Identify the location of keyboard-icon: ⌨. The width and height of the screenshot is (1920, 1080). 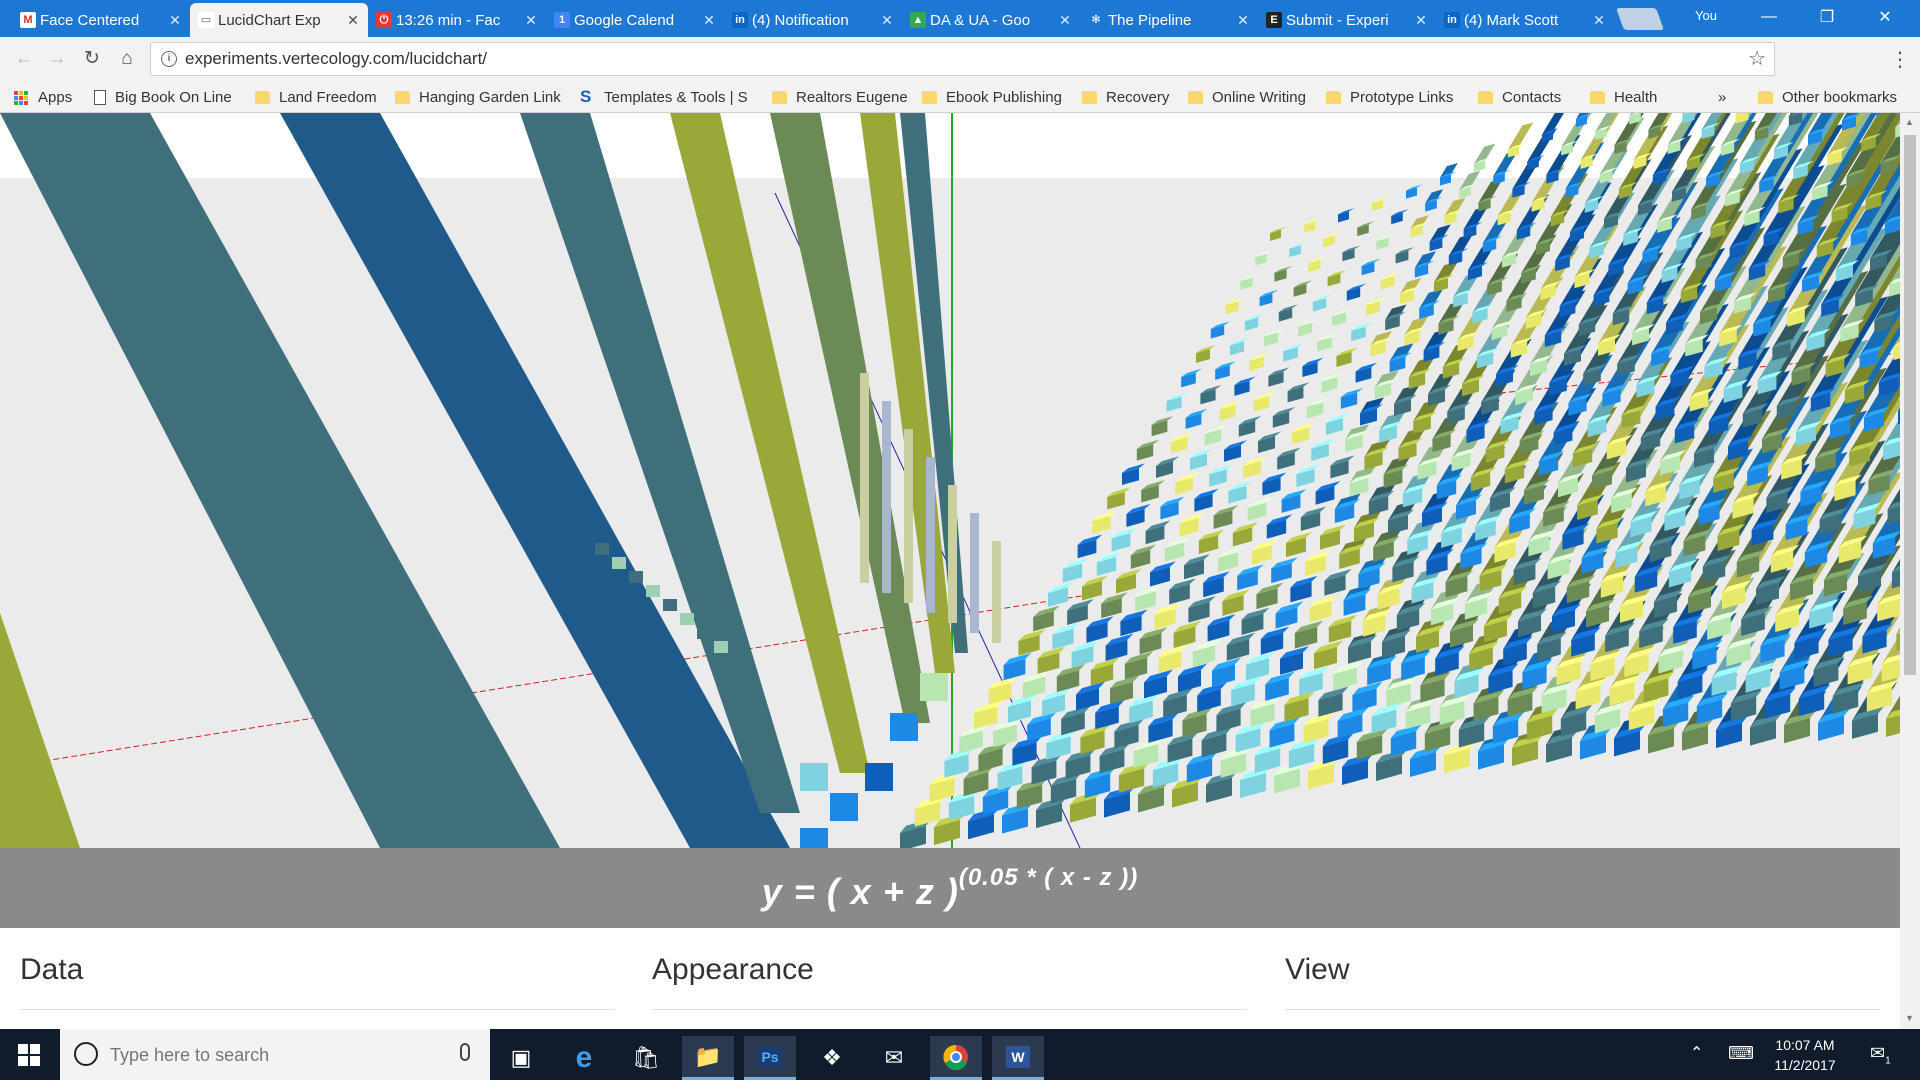
(1741, 1053).